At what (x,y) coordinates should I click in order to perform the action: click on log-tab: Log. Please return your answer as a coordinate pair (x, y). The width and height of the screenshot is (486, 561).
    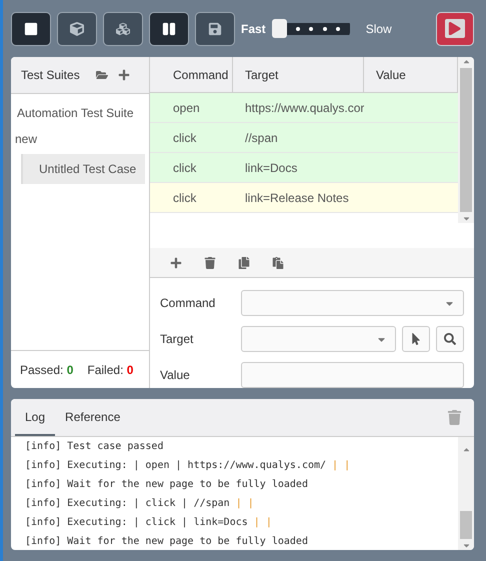
    Looking at the image, I should click on (35, 417).